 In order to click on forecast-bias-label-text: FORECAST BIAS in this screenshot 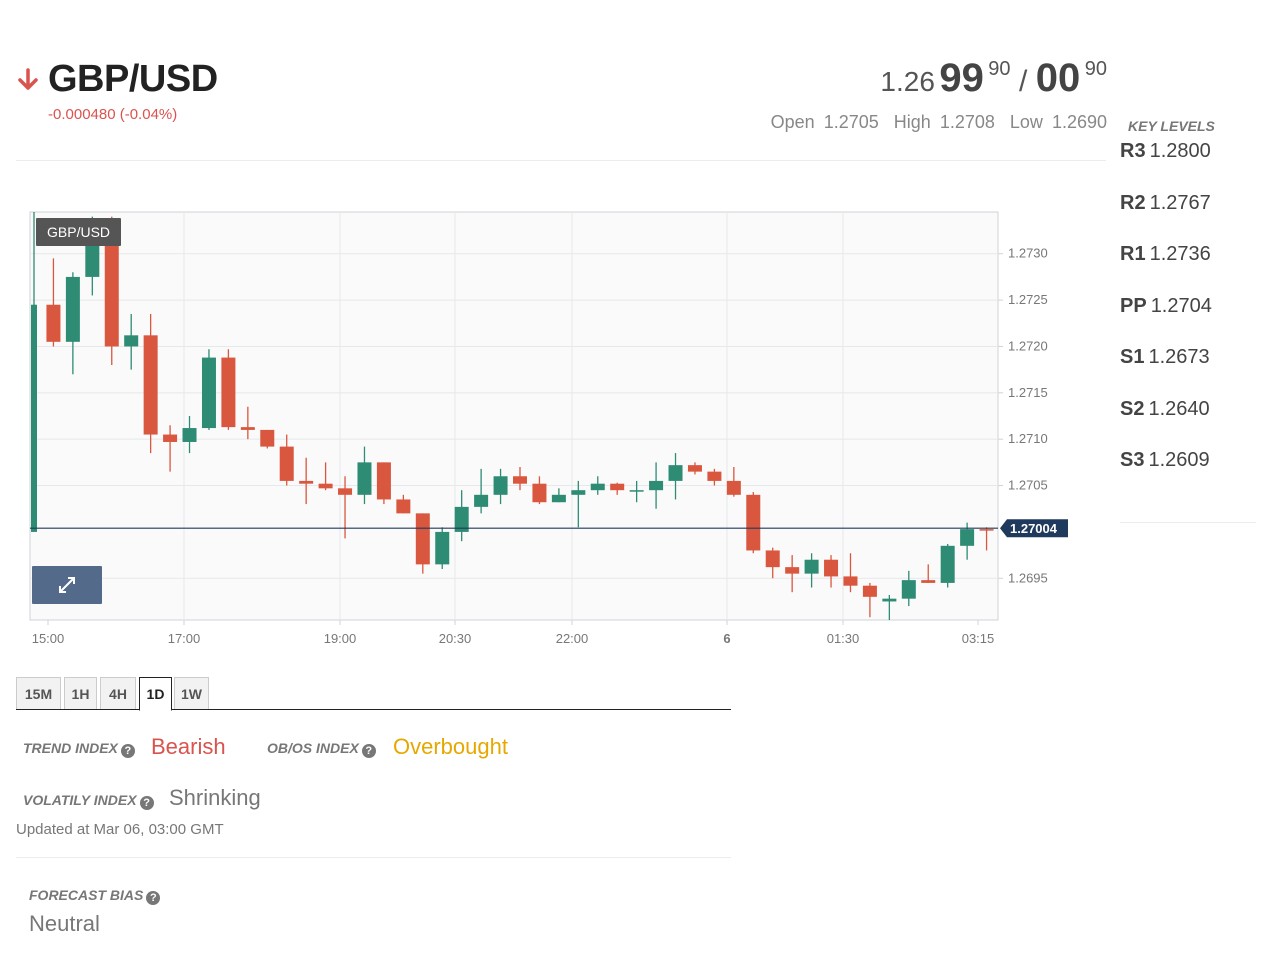, I will do `click(86, 895)`.